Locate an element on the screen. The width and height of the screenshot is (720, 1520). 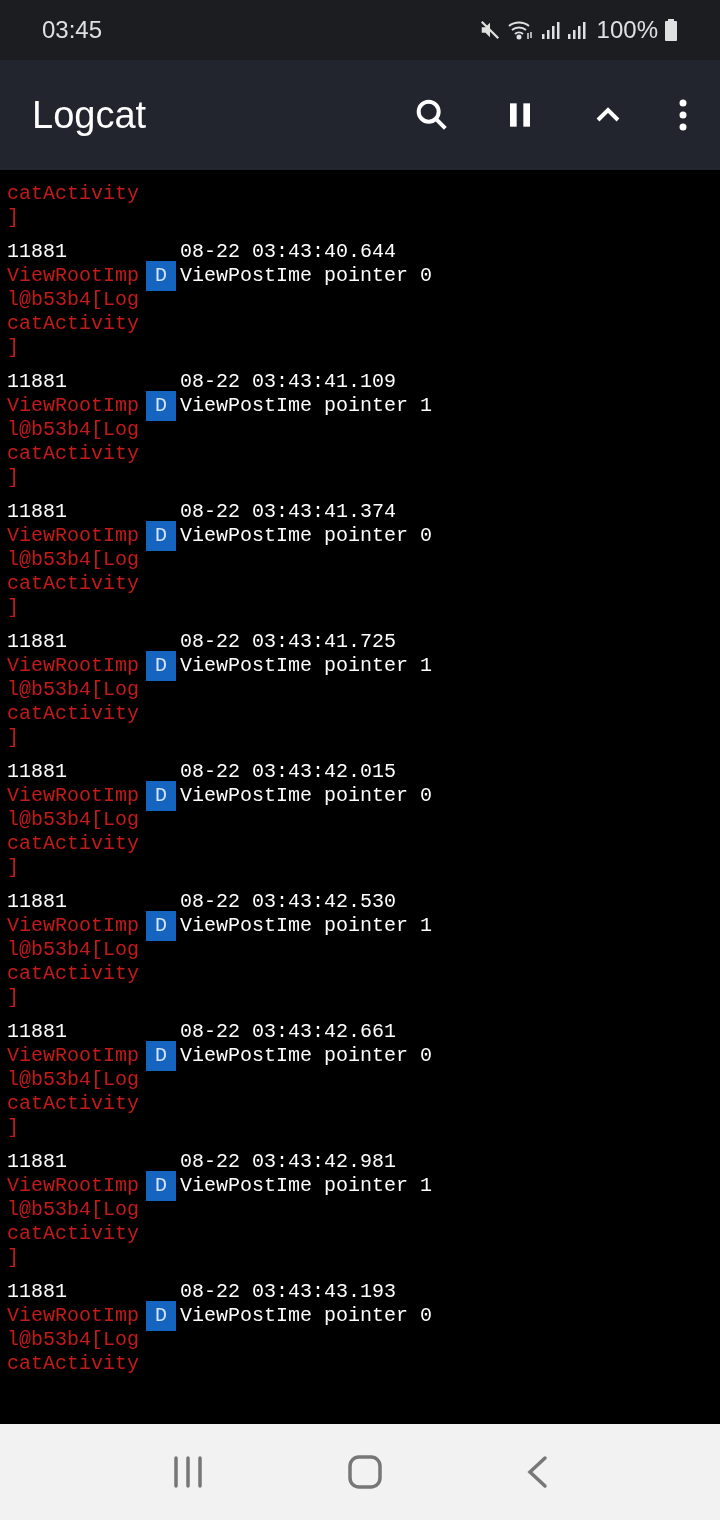
log-timestamp: 08-22 03:43:41.725 is located at coordinates (288, 642).